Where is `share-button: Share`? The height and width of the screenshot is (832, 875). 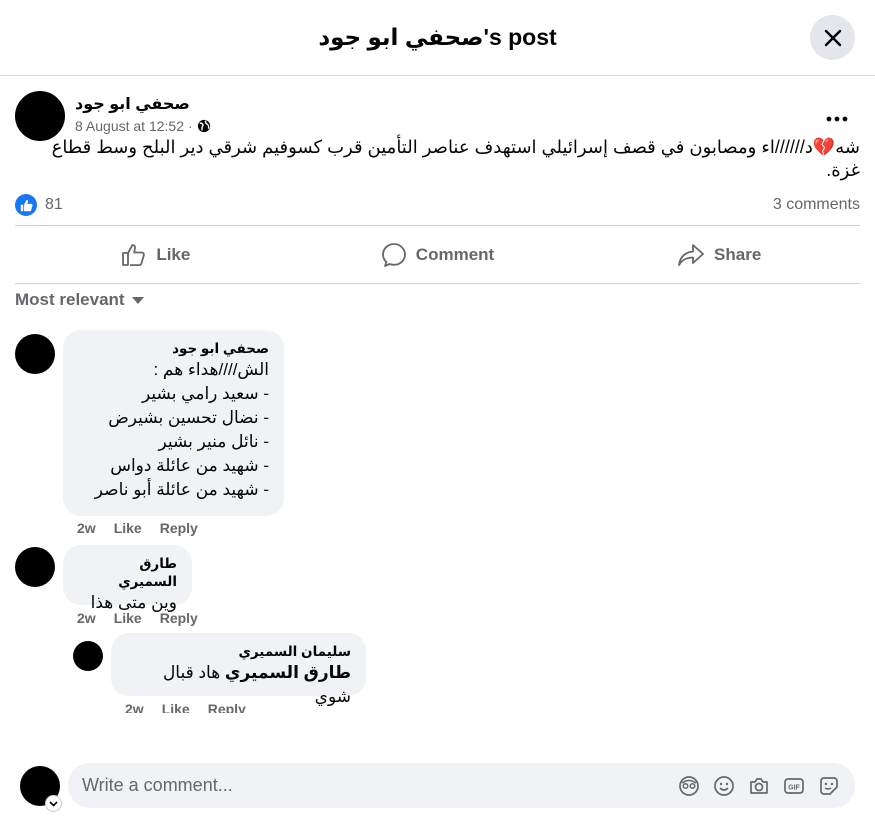 share-button: Share is located at coordinates (719, 254).